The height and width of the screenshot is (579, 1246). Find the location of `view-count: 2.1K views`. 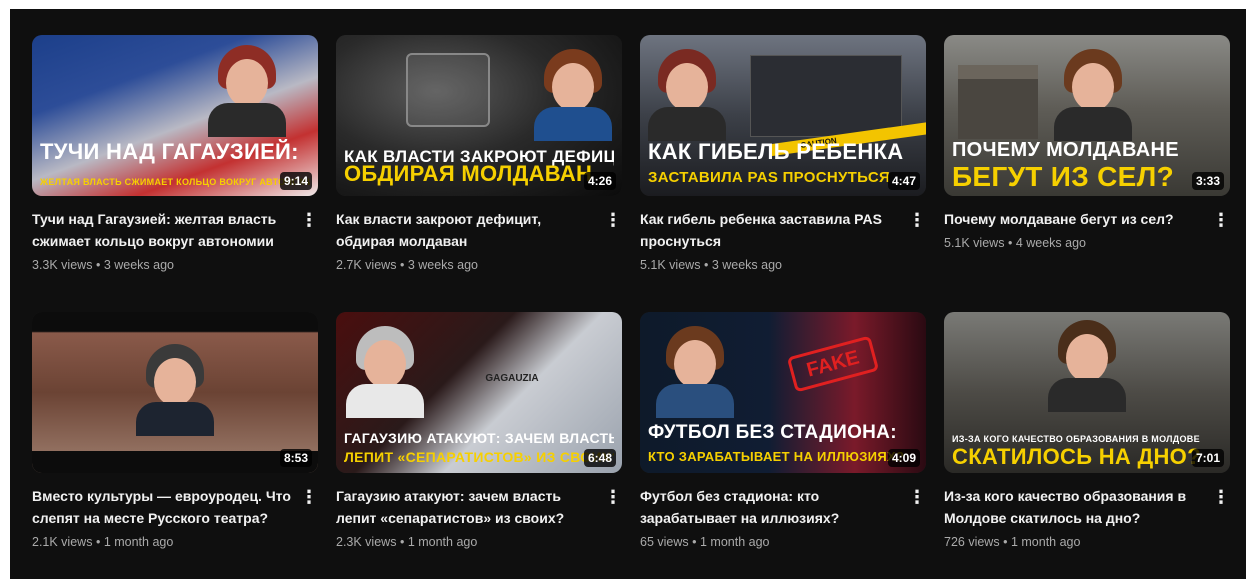

view-count: 2.1K views is located at coordinates (62, 542).